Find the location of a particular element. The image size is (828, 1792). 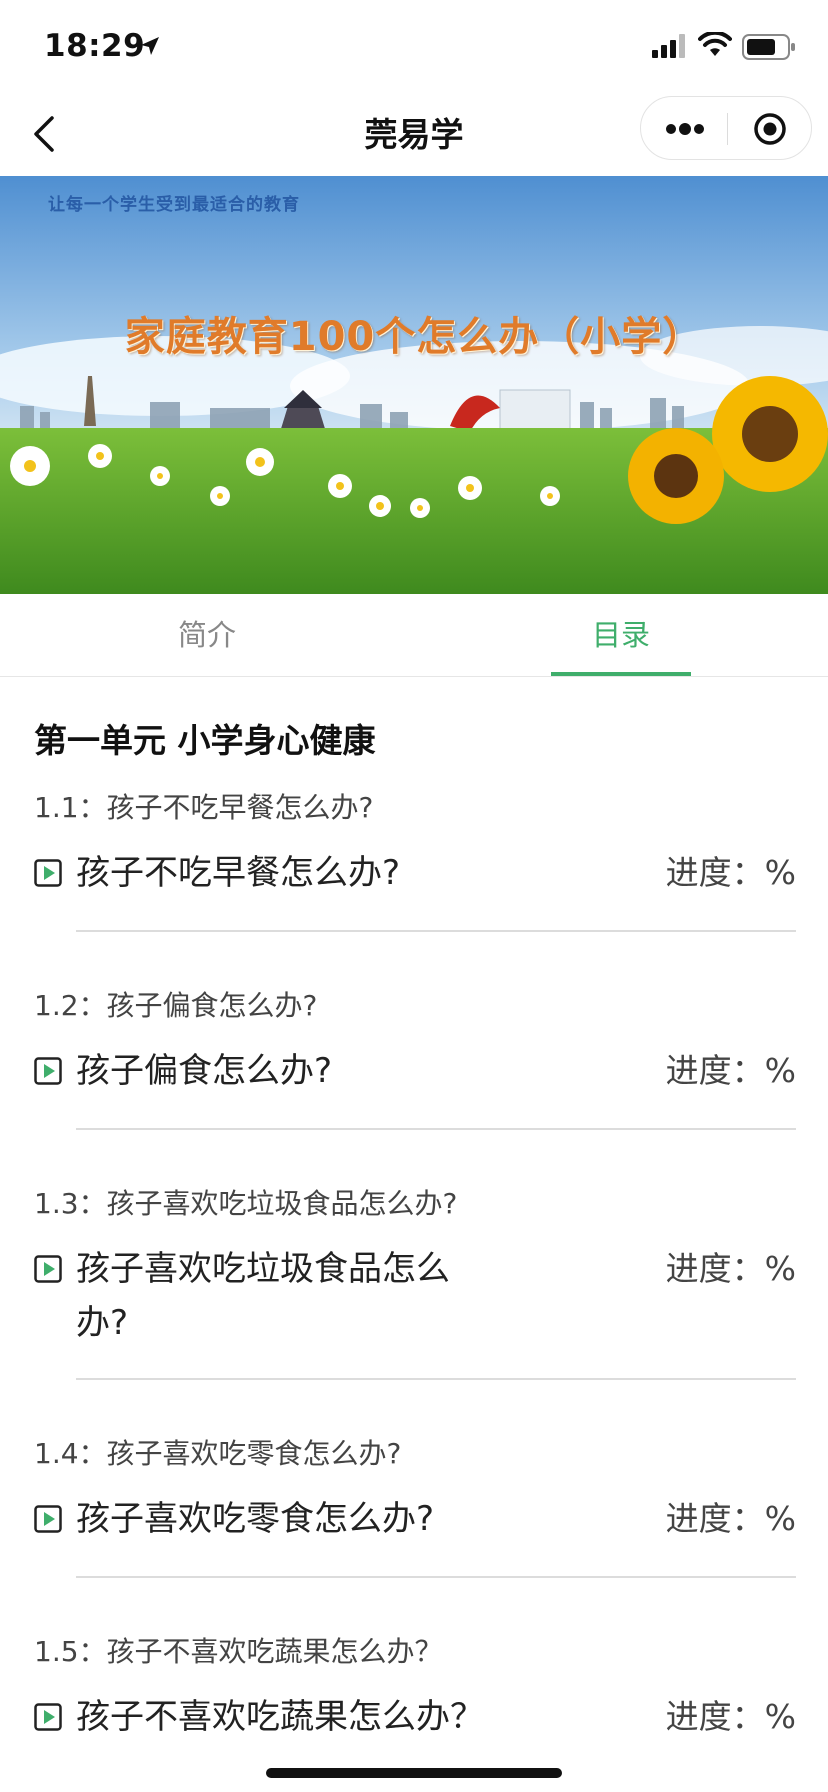

miniprogram-capsule is located at coordinates (726, 128).